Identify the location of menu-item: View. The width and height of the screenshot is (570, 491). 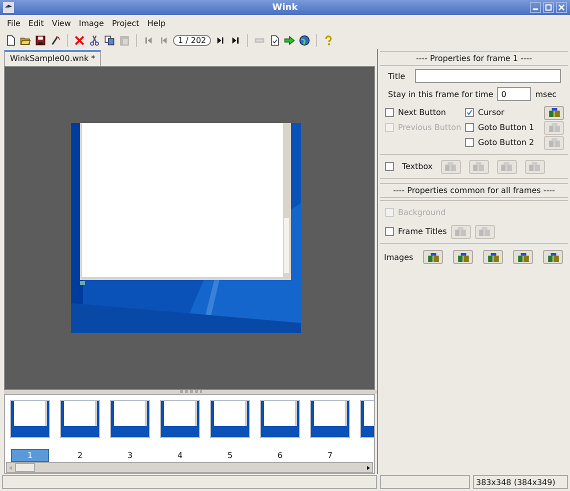
(61, 23).